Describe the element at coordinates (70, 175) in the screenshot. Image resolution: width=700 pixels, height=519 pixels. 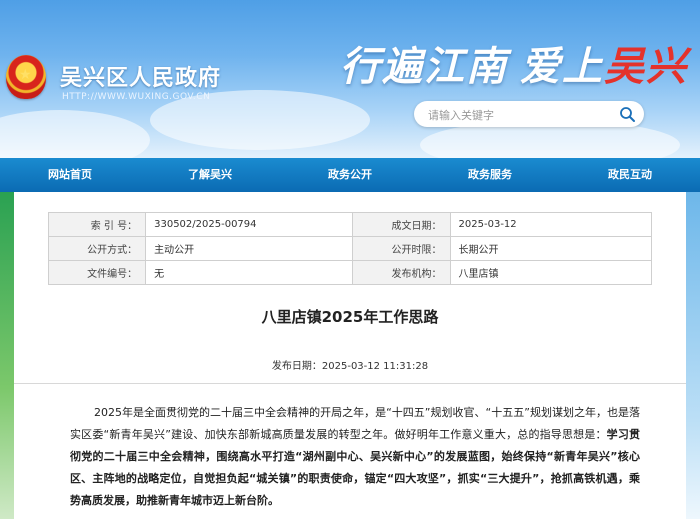
I see `nav-item-home: 网站首页` at that location.